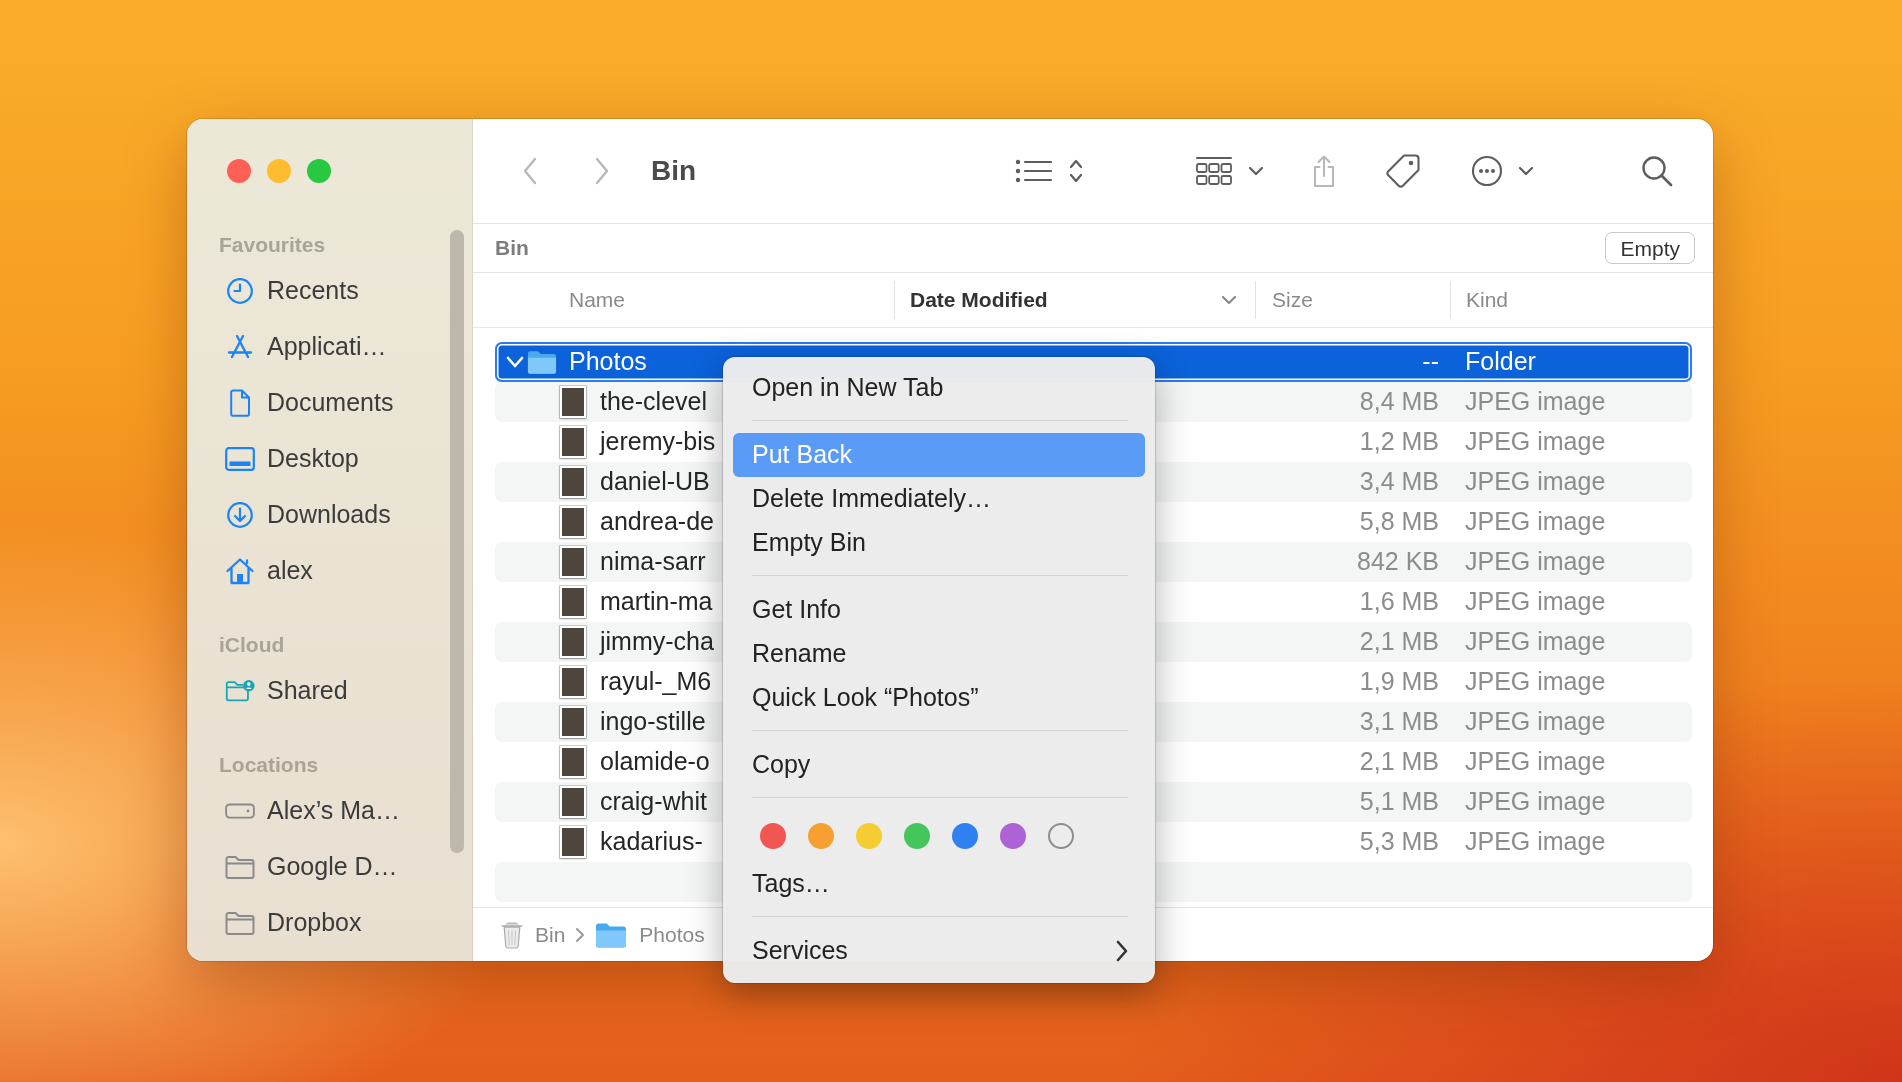  I want to click on file-size: 1,2 MB, so click(1399, 441).